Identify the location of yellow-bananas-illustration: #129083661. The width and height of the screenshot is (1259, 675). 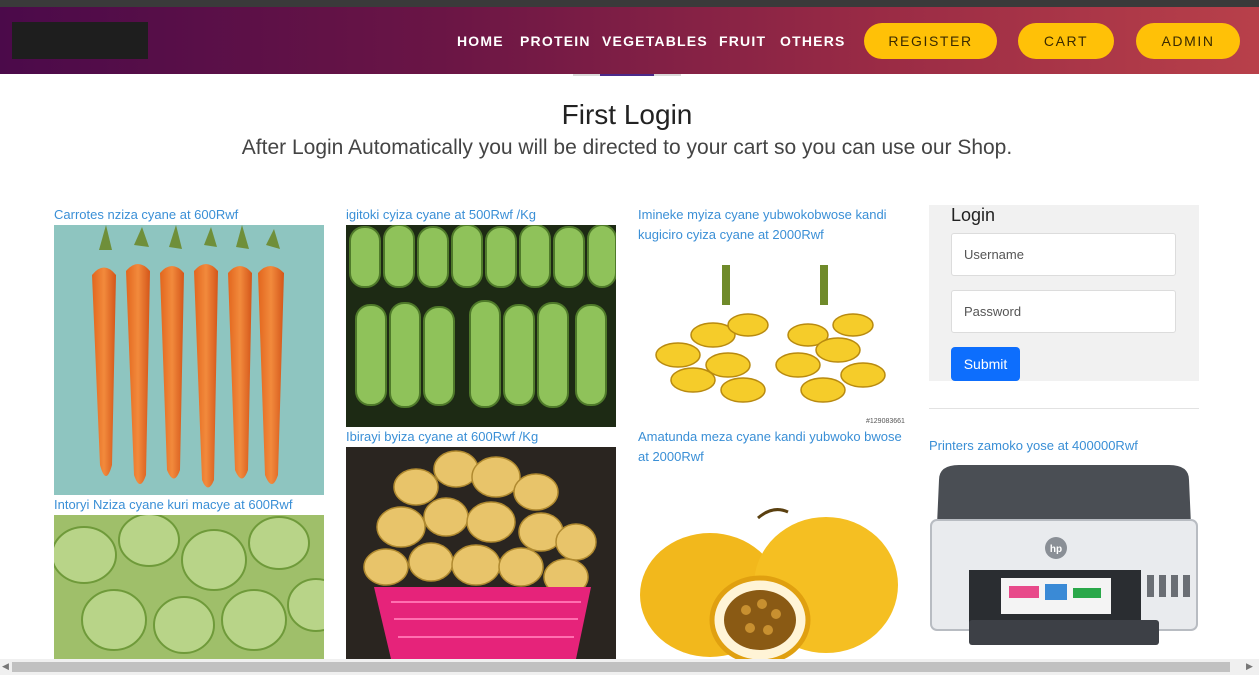
(780, 345).